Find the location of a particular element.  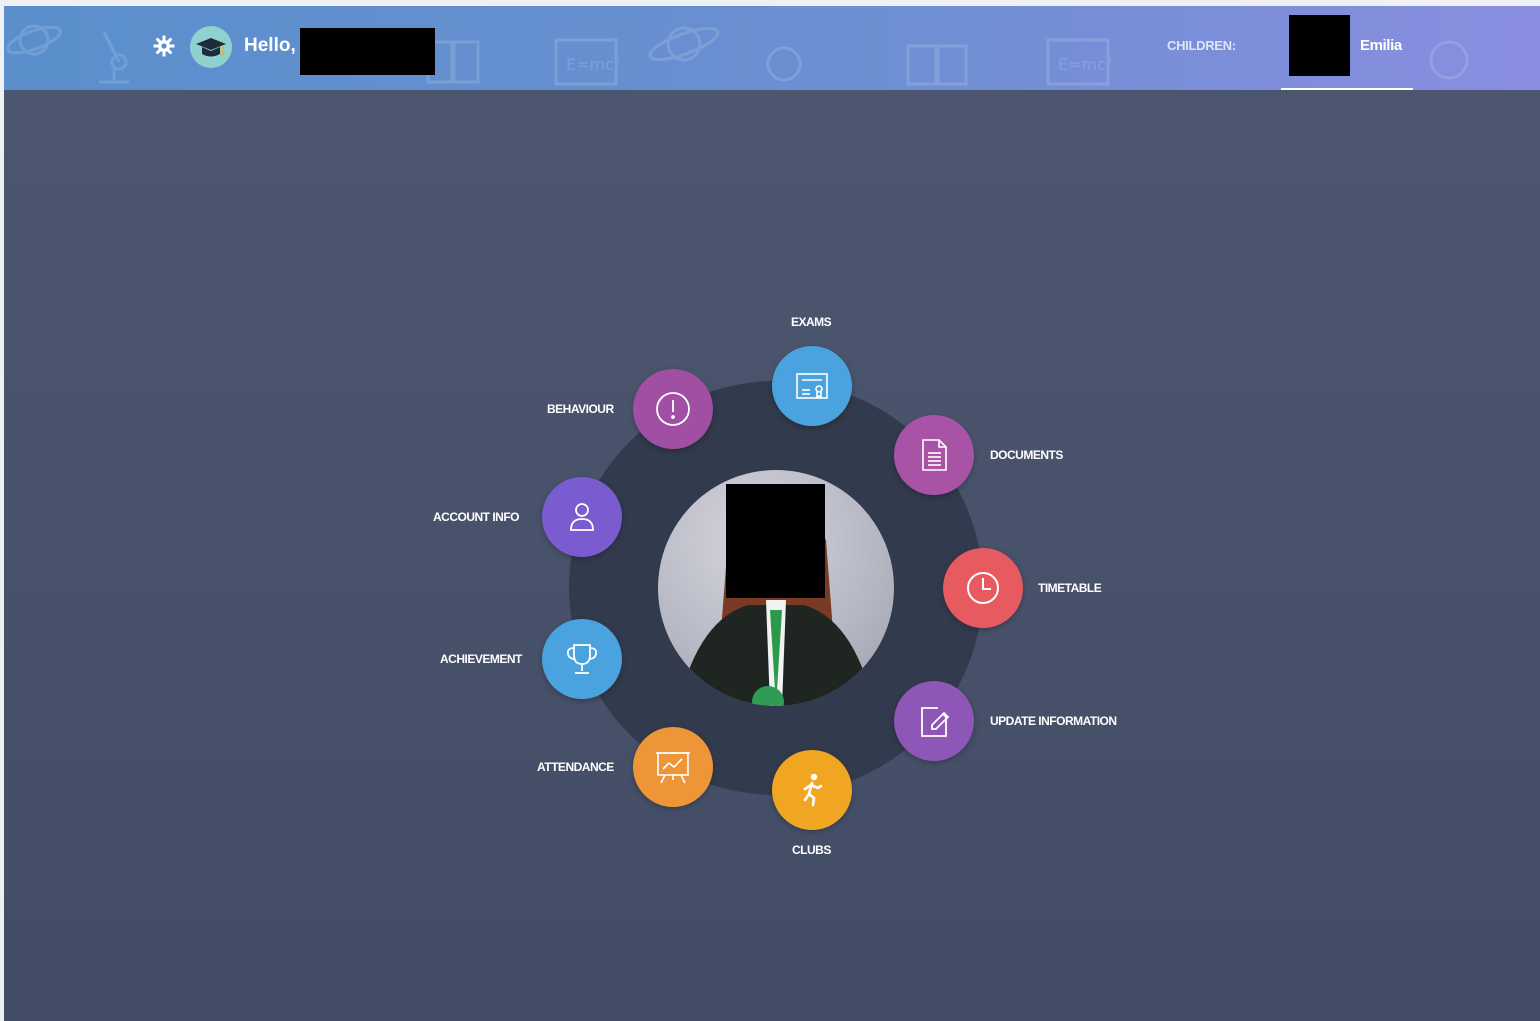

clubs-button is located at coordinates (812, 790).